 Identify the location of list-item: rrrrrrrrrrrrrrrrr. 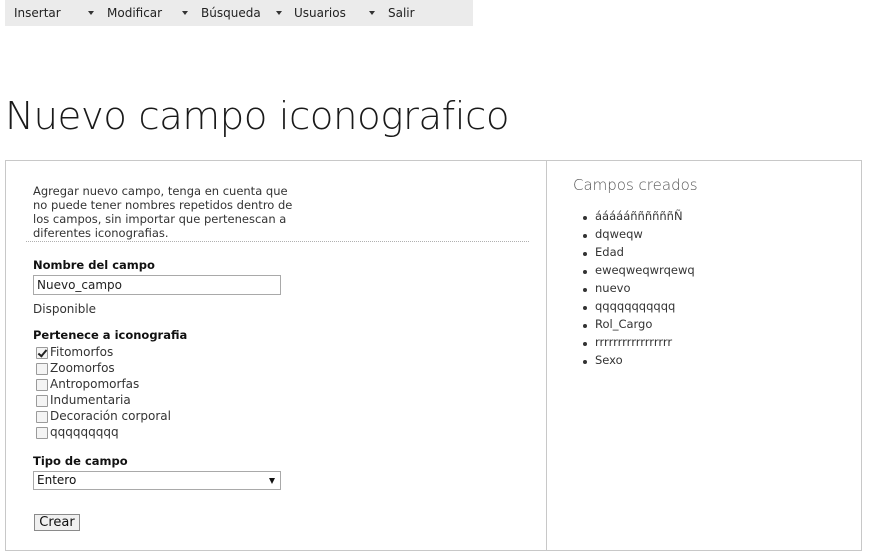
(639, 344).